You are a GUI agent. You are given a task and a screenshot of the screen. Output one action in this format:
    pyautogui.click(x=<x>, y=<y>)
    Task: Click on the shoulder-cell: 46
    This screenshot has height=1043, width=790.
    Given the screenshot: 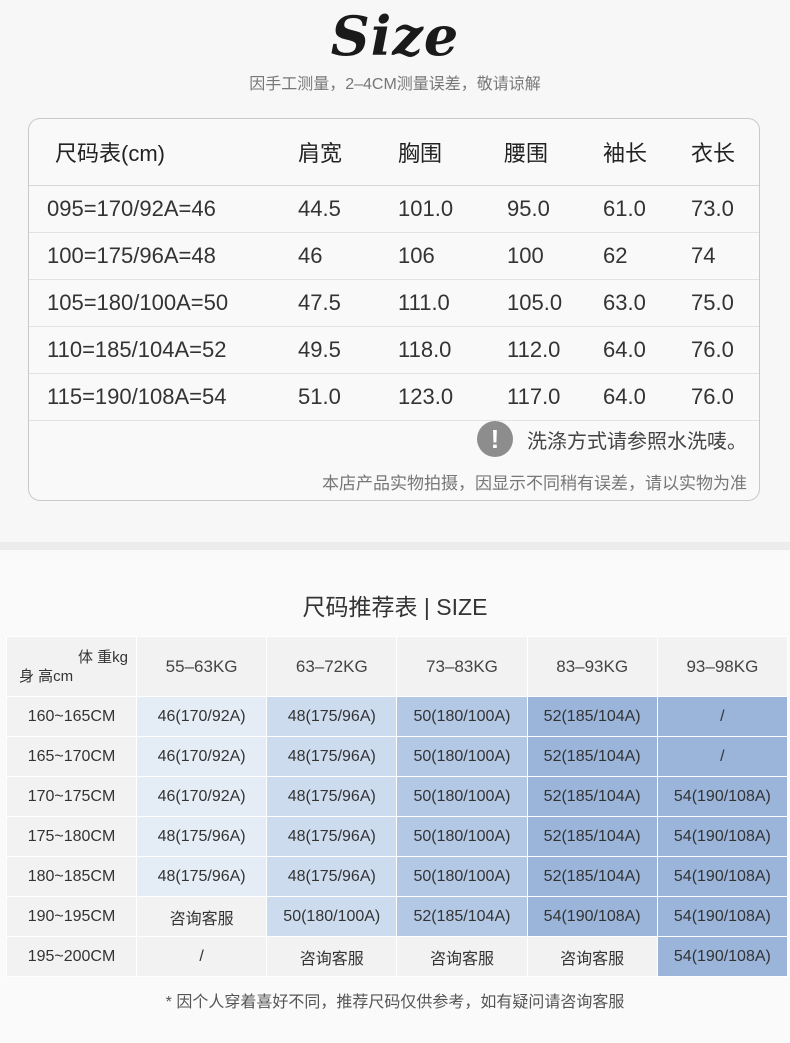 What is the action you would take?
    pyautogui.click(x=347, y=256)
    